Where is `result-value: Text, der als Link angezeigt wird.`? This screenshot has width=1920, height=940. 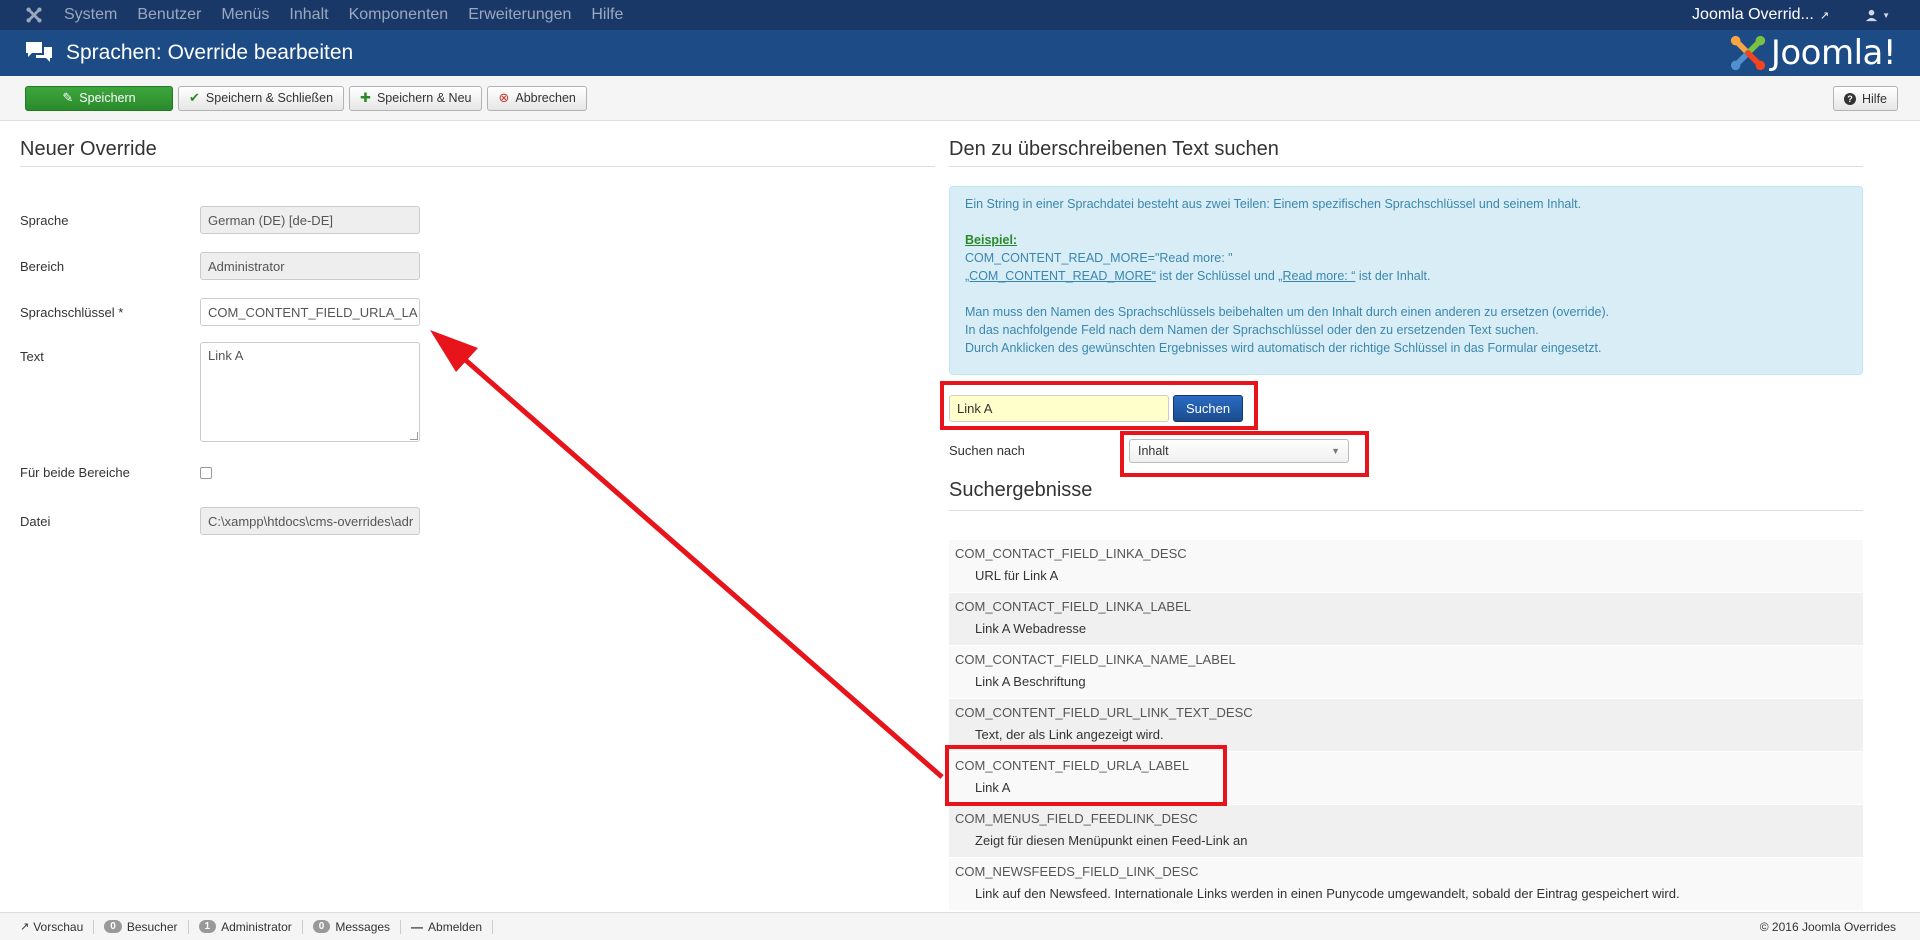 result-value: Text, der als Link angezeigt wird. is located at coordinates (1069, 734).